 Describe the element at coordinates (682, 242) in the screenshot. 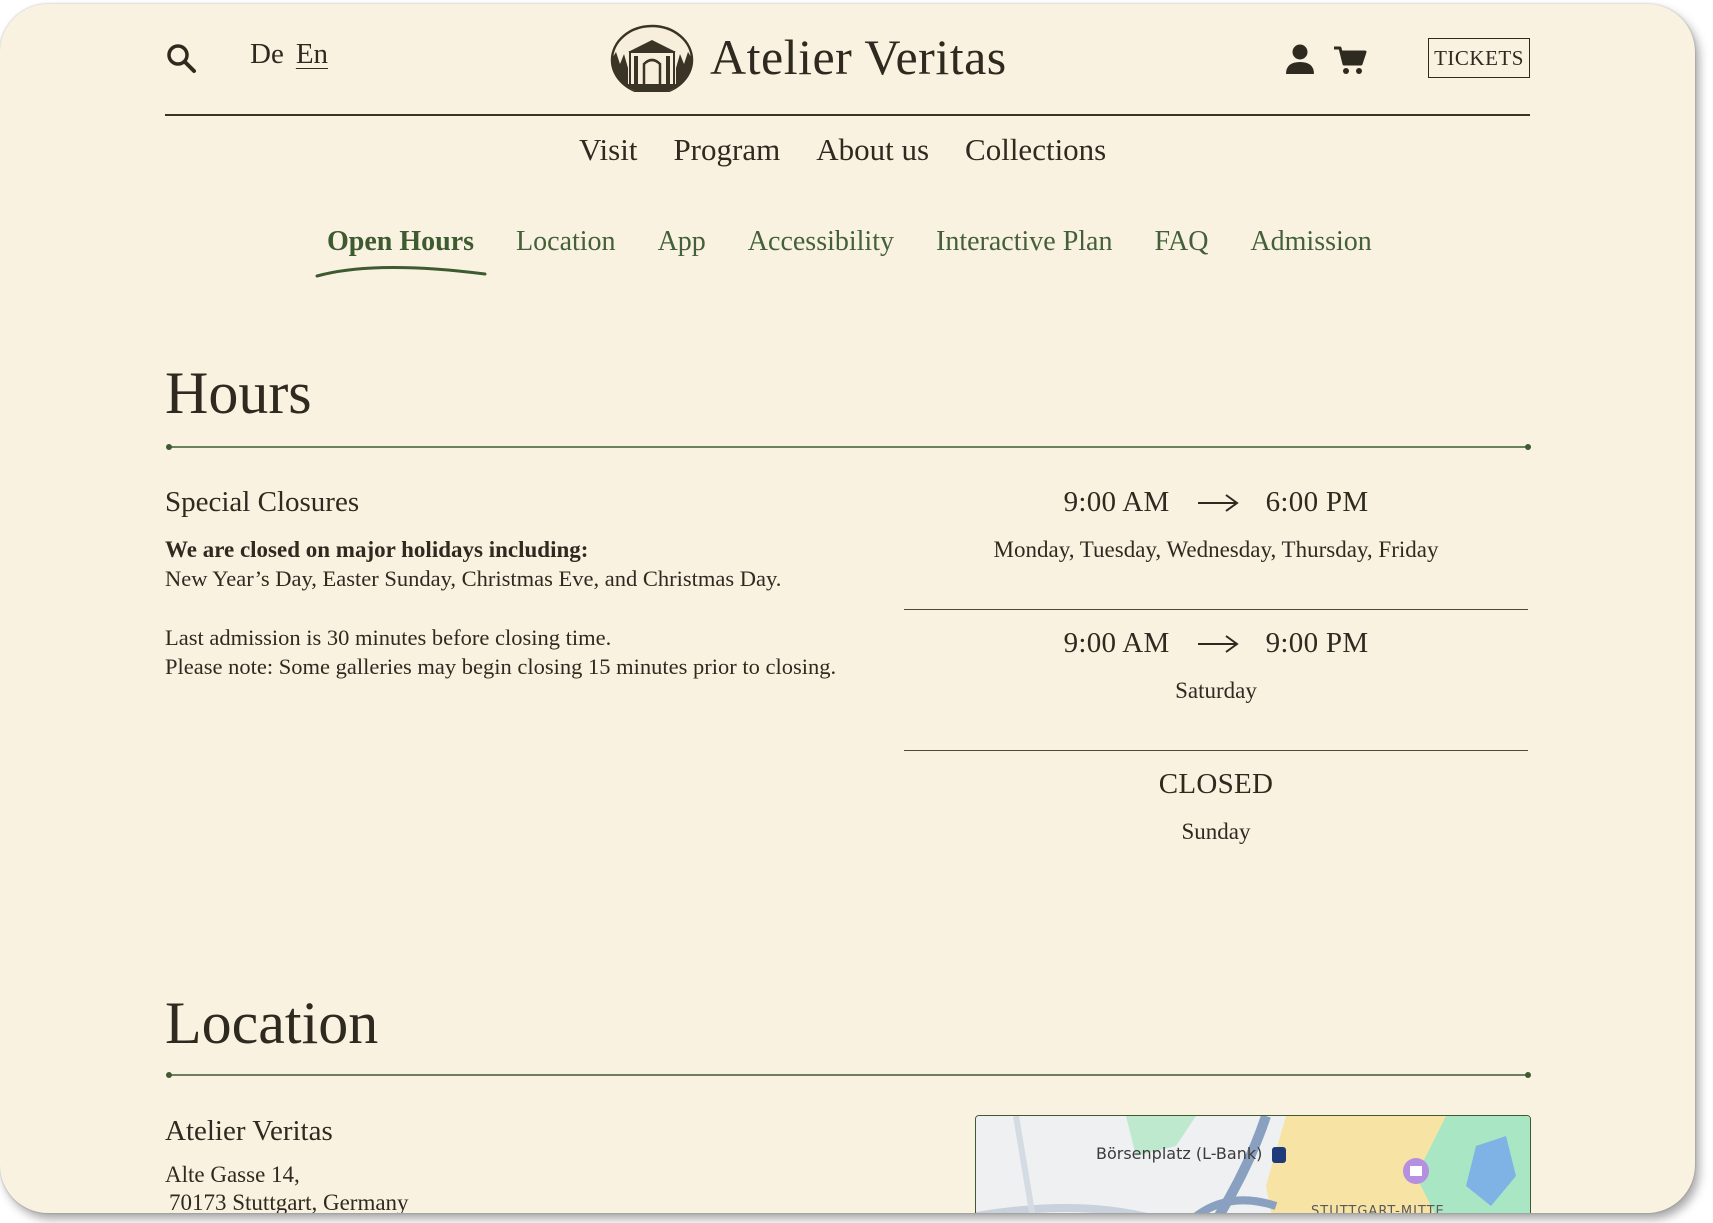

I see `subnav-app: App` at that location.